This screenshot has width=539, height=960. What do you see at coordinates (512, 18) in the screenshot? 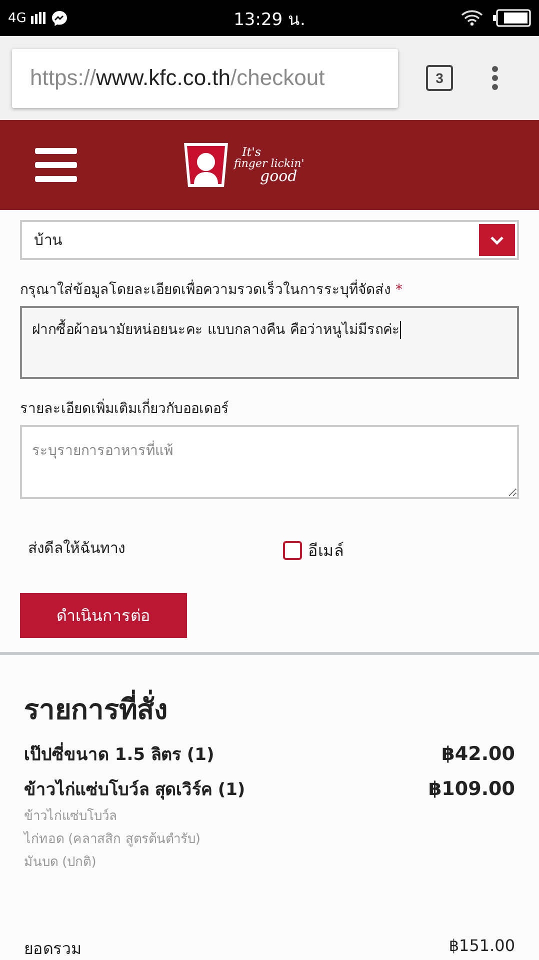
I see `battery-icon` at bounding box center [512, 18].